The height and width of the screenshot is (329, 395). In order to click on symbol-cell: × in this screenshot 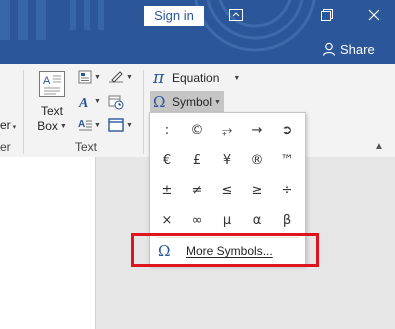, I will do `click(167, 220)`.